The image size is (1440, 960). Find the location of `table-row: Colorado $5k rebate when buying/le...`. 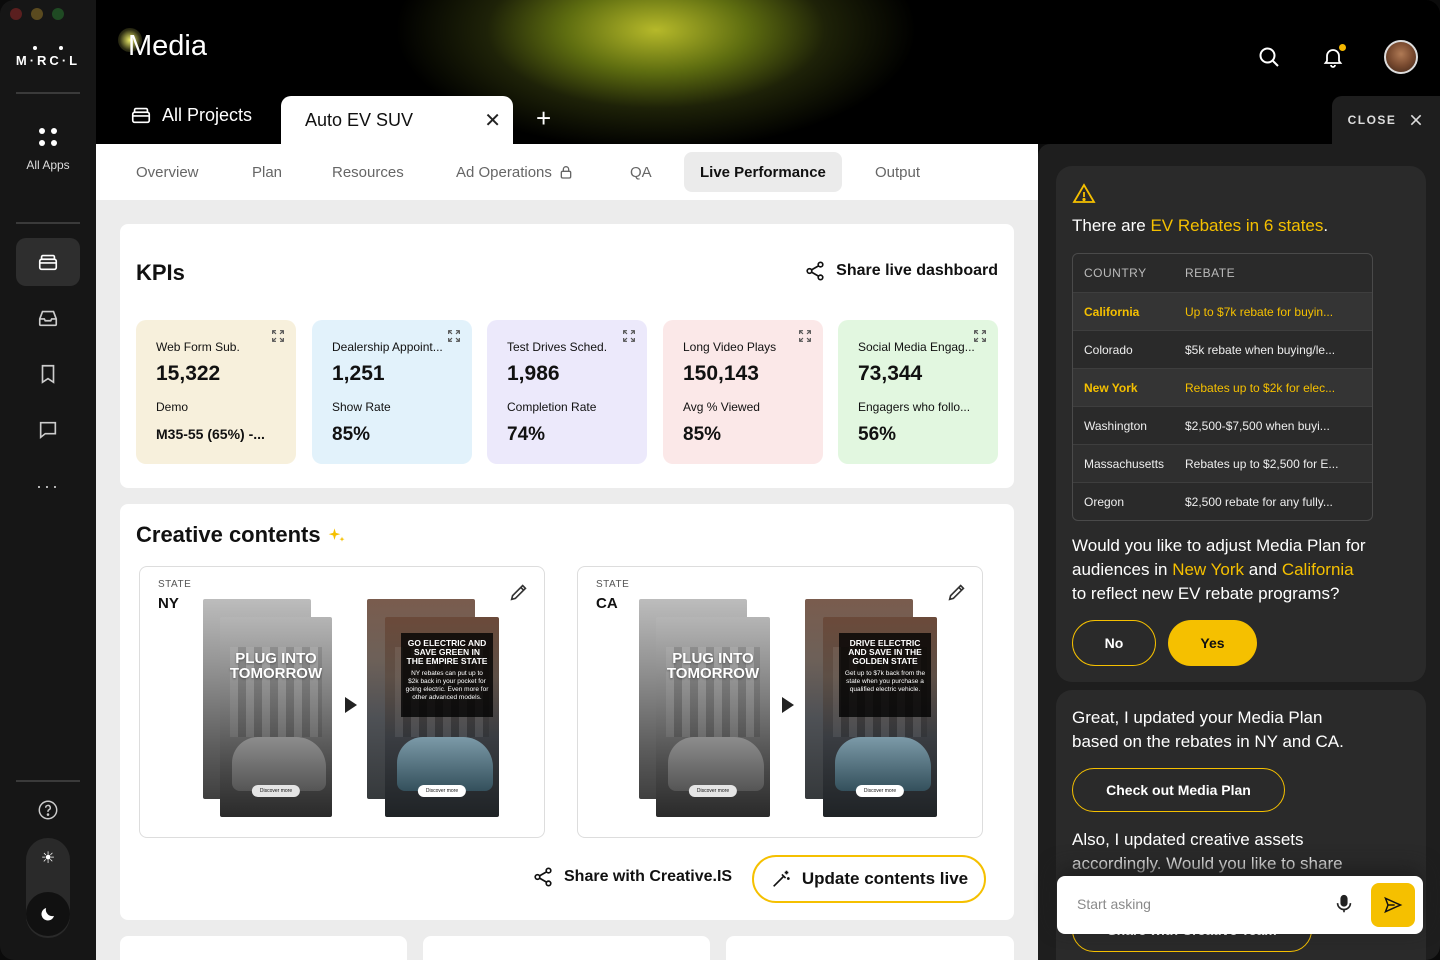

table-row: Colorado $5k rebate when buying/le... is located at coordinates (1222, 349).